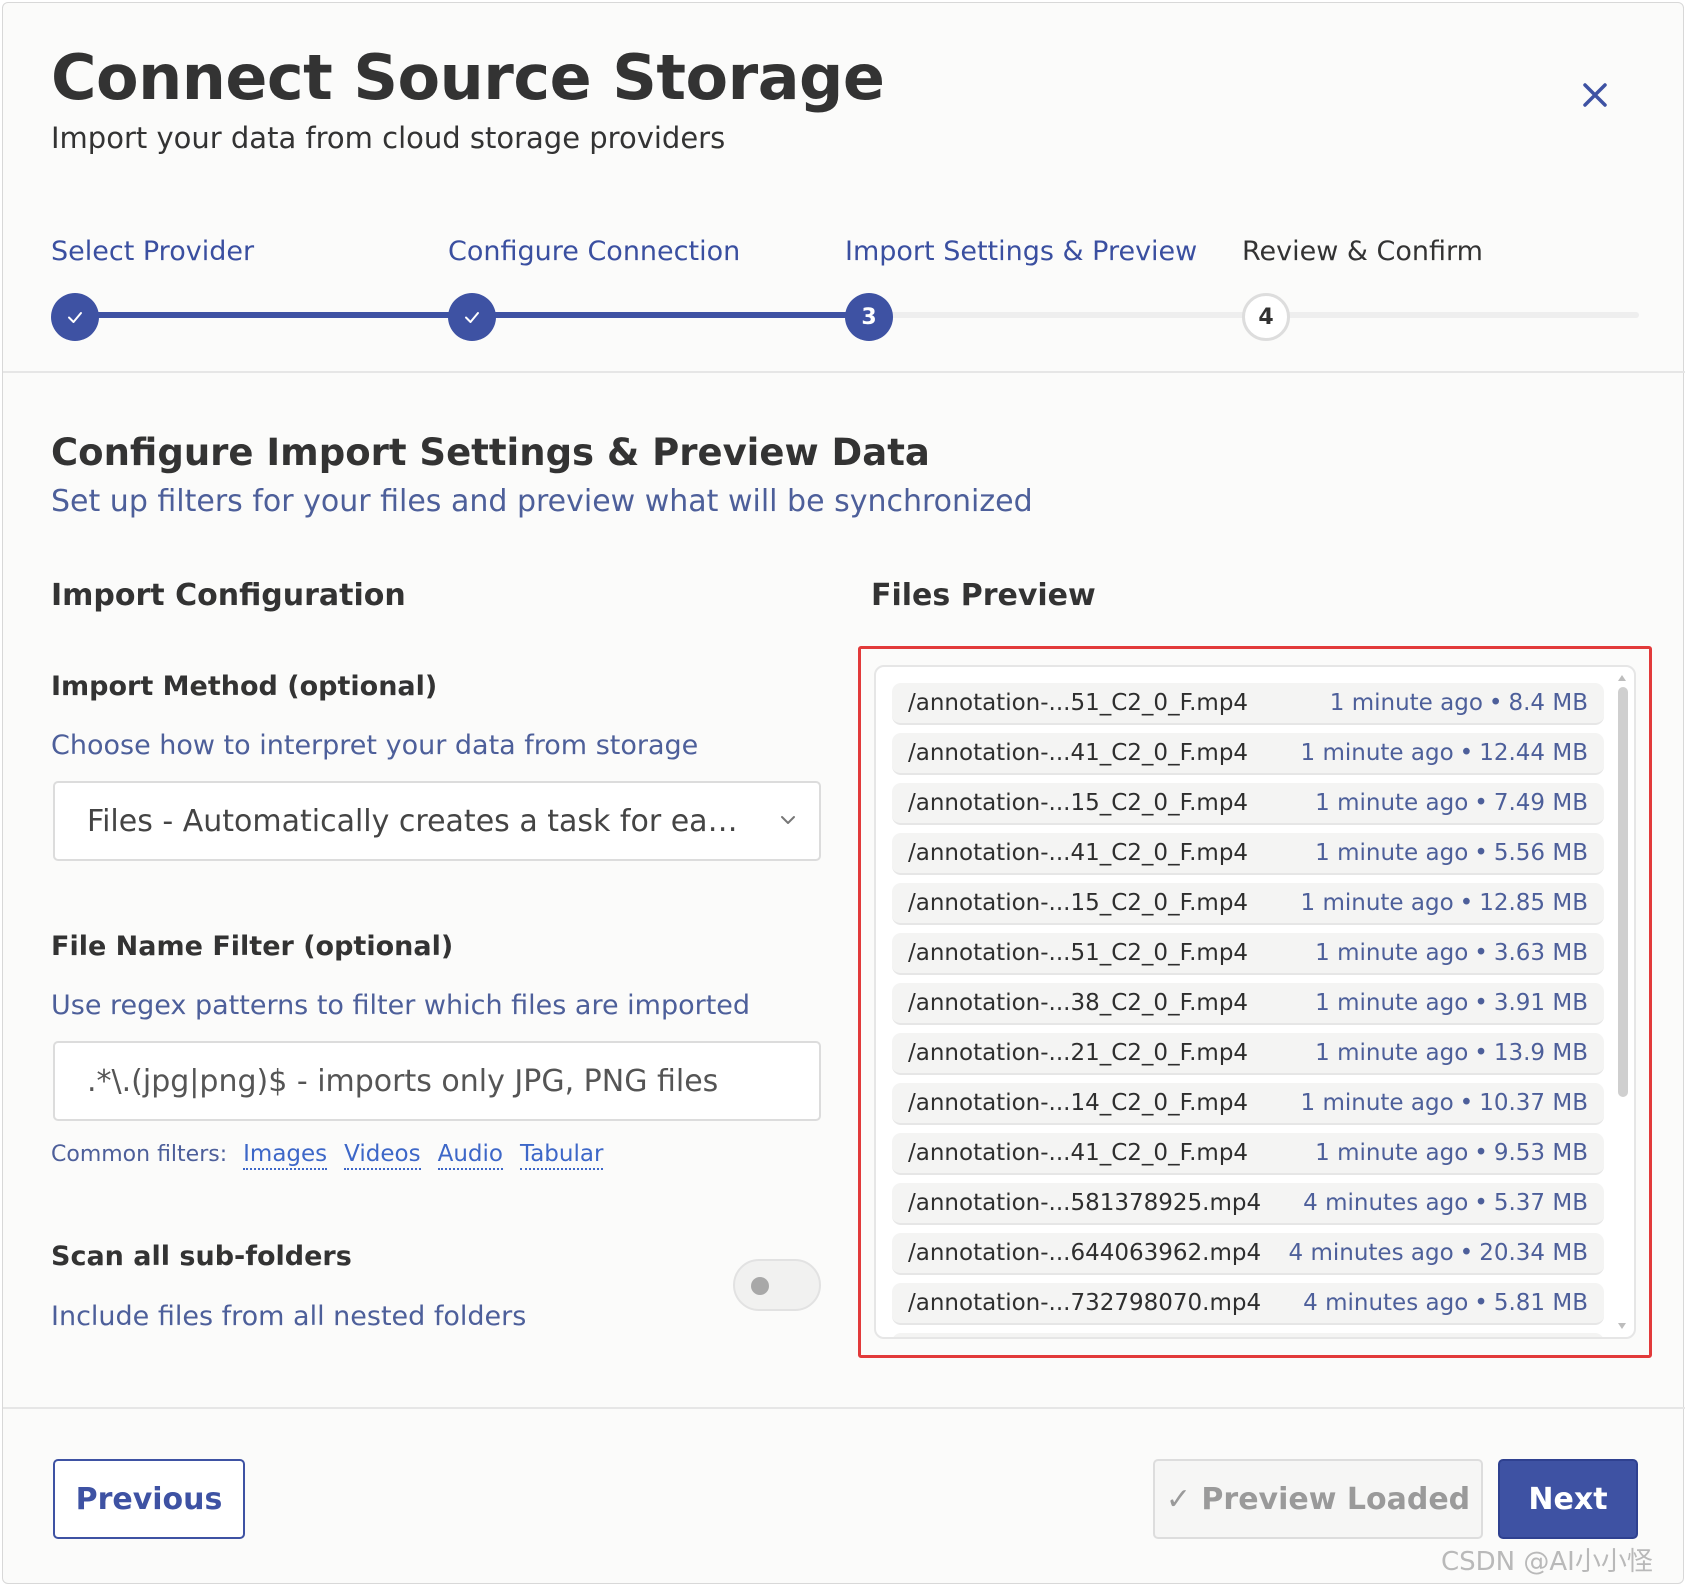  What do you see at coordinates (760, 1286) in the screenshot?
I see `toggle-knob` at bounding box center [760, 1286].